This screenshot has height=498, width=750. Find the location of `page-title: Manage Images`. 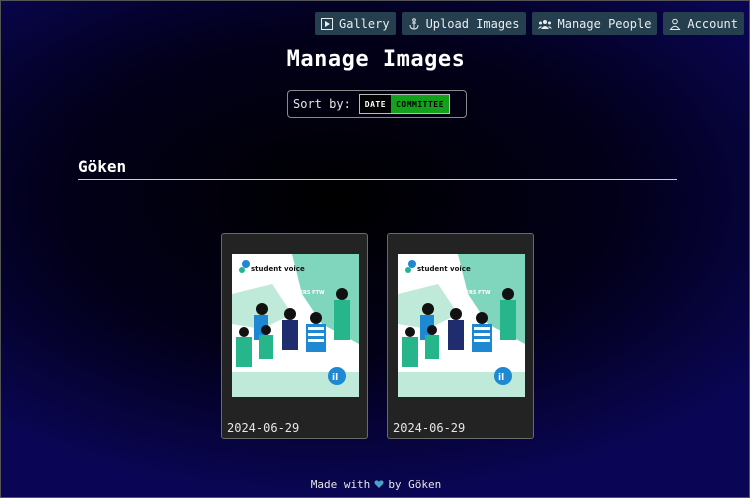

page-title: Manage Images is located at coordinates (376, 59).